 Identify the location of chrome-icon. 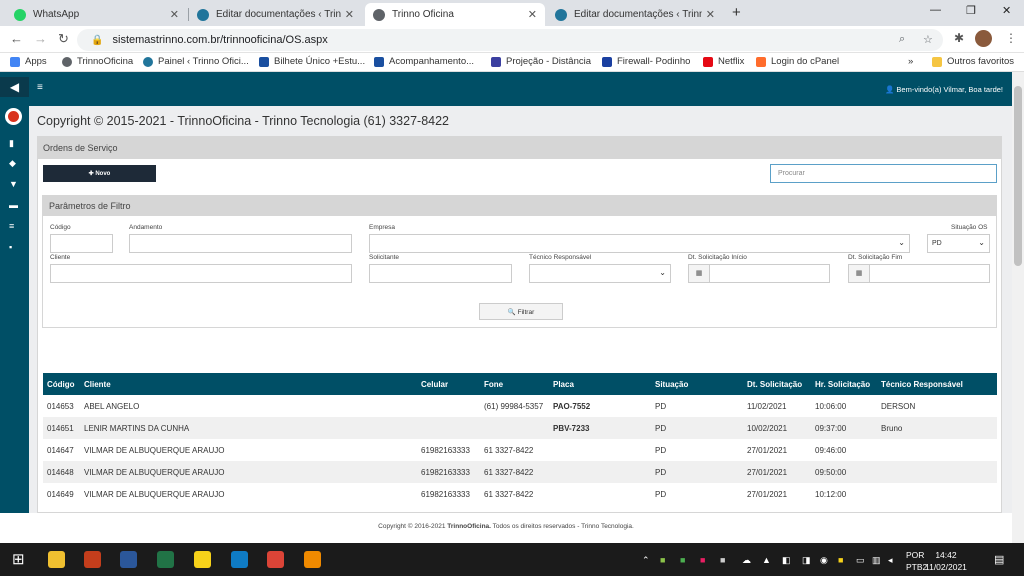
(275, 559).